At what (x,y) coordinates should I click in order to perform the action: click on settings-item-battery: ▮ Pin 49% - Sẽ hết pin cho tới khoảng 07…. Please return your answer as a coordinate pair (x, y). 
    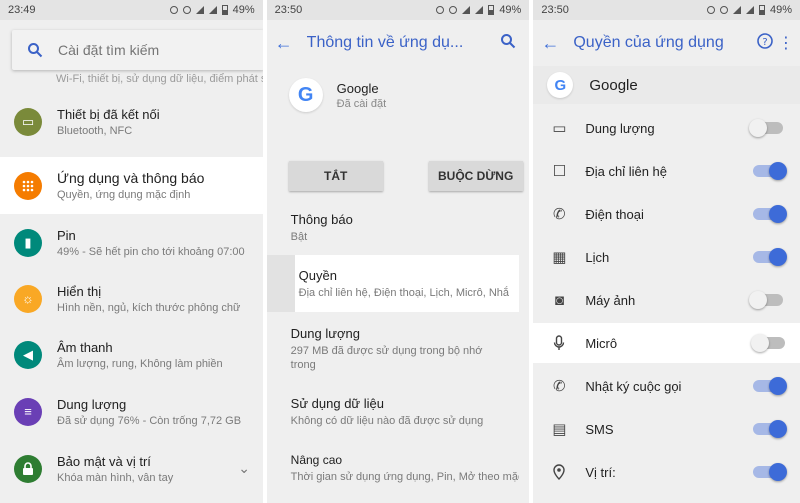
    Looking at the image, I should click on (131, 242).